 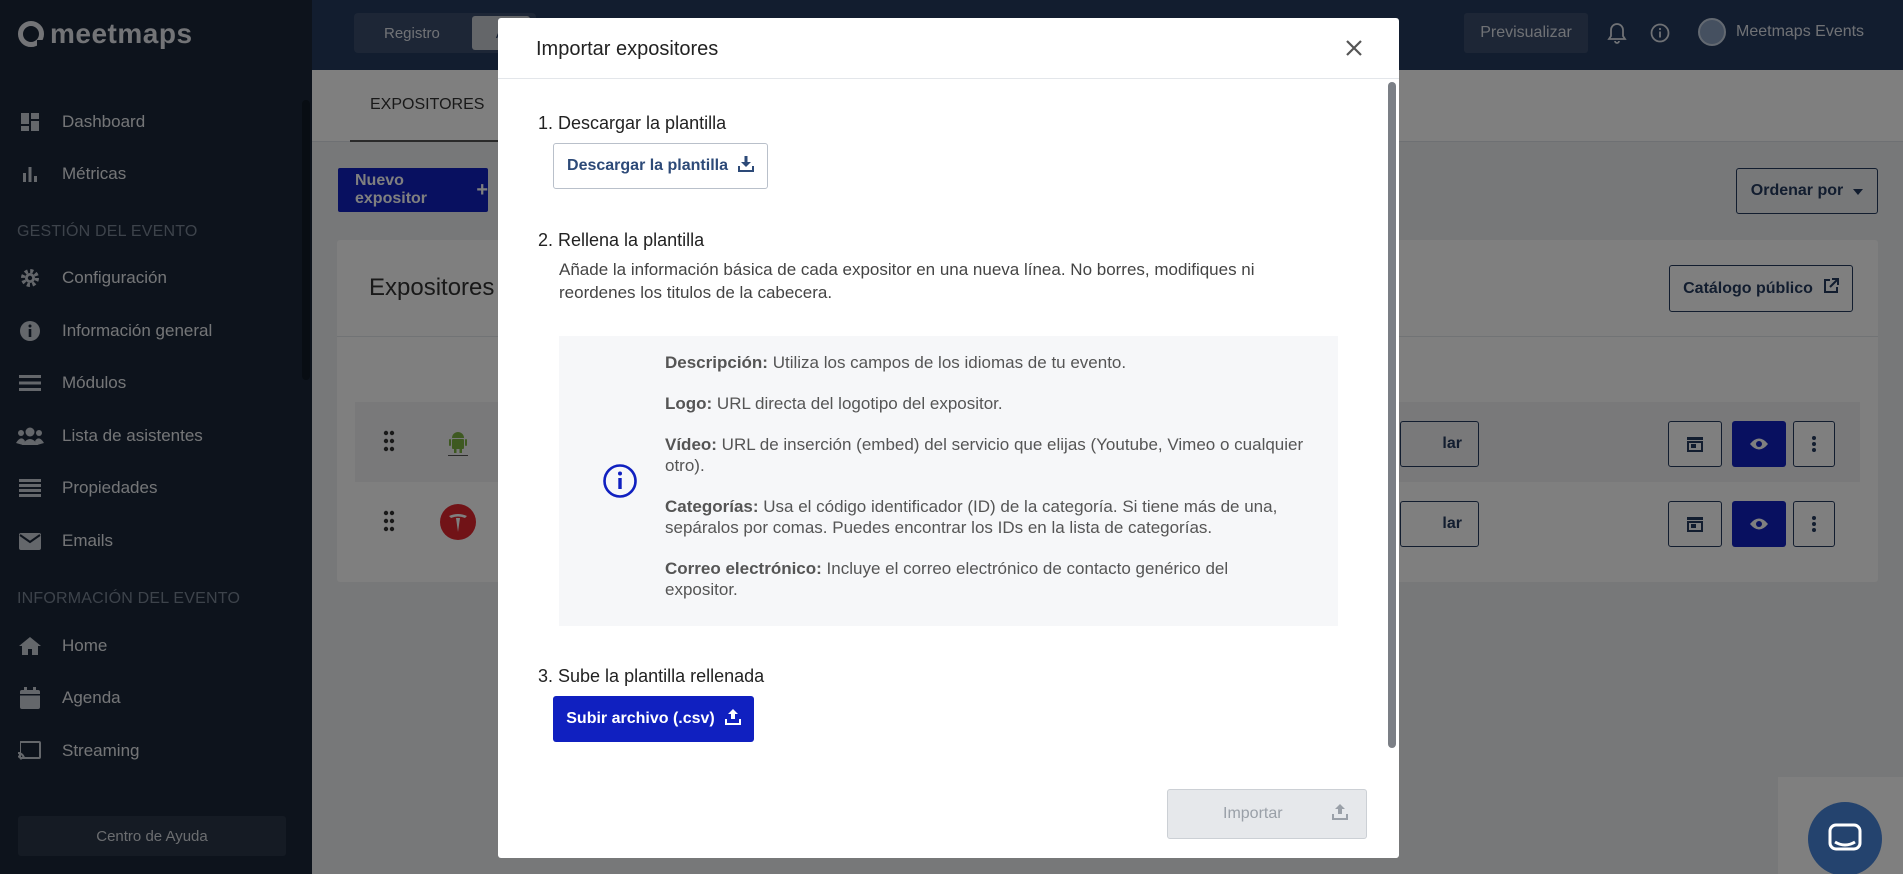 What do you see at coordinates (640, 718) in the screenshot?
I see `upload-csv-label: Subir archivo (.csv)` at bounding box center [640, 718].